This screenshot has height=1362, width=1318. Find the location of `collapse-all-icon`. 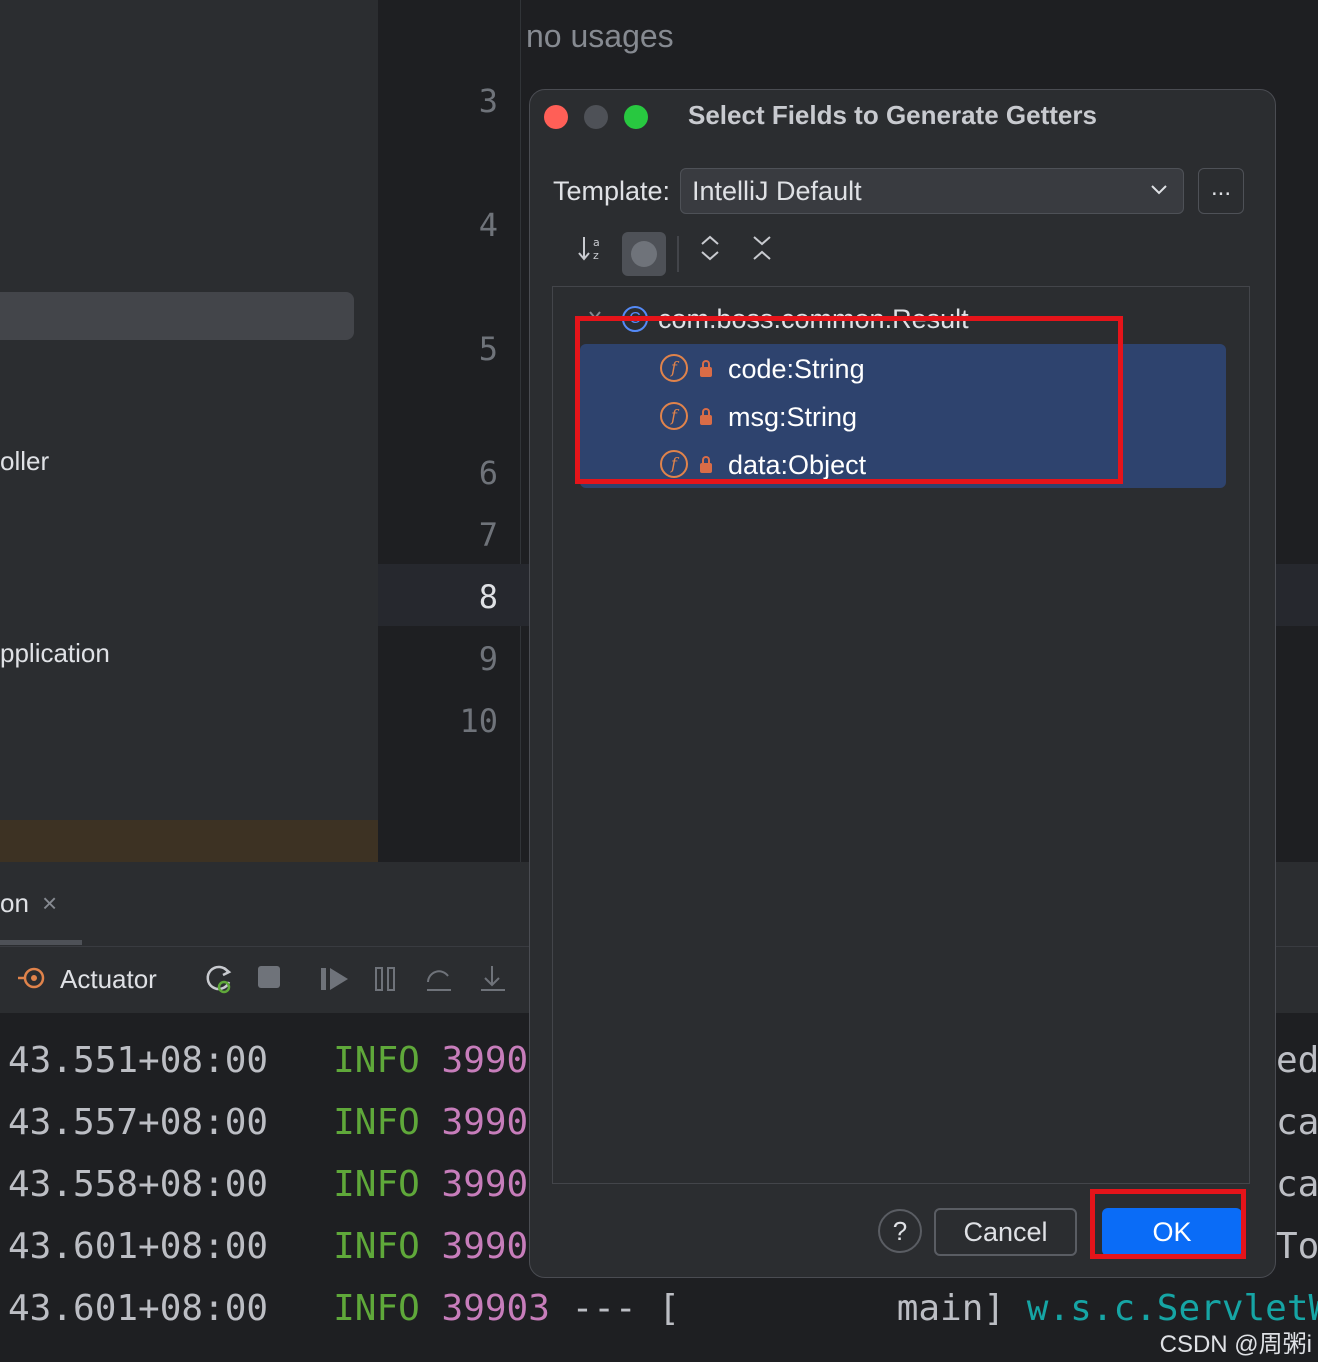

collapse-all-icon is located at coordinates (762, 254).